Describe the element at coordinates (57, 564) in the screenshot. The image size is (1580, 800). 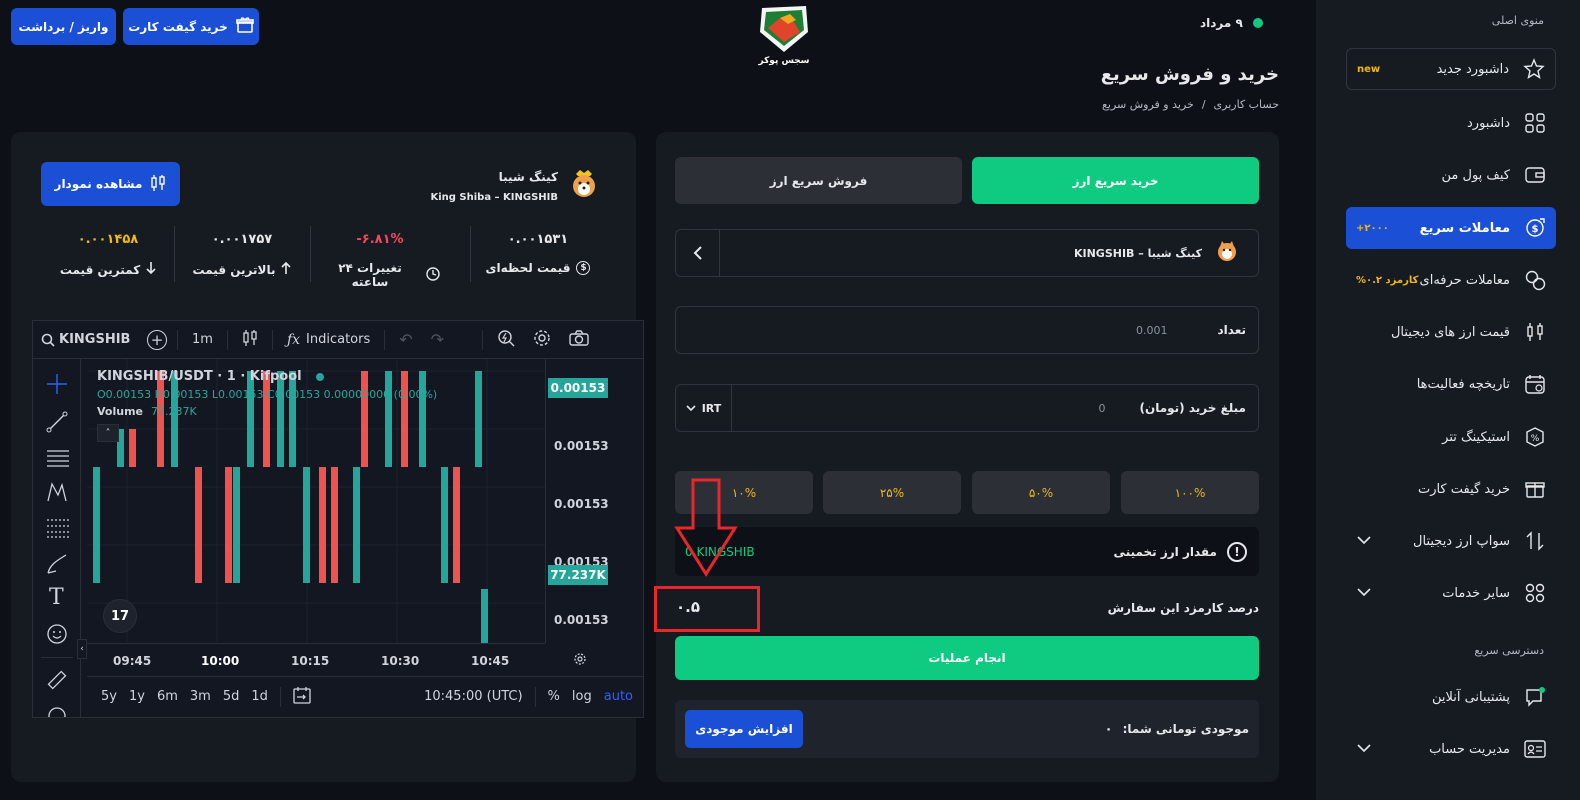
I see `brush-icon` at that location.